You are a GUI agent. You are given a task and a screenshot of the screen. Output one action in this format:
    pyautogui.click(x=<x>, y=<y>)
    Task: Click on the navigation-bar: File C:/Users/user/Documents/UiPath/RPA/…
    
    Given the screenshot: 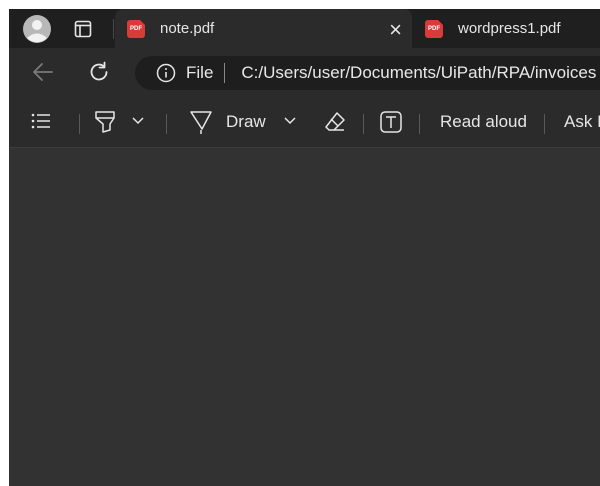 What is the action you would take?
    pyautogui.click(x=304, y=72)
    